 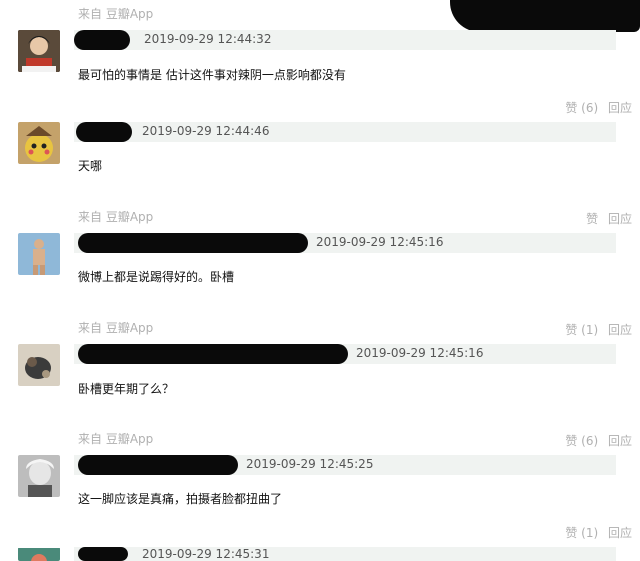 I want to click on like-button: 赞, so click(x=592, y=219).